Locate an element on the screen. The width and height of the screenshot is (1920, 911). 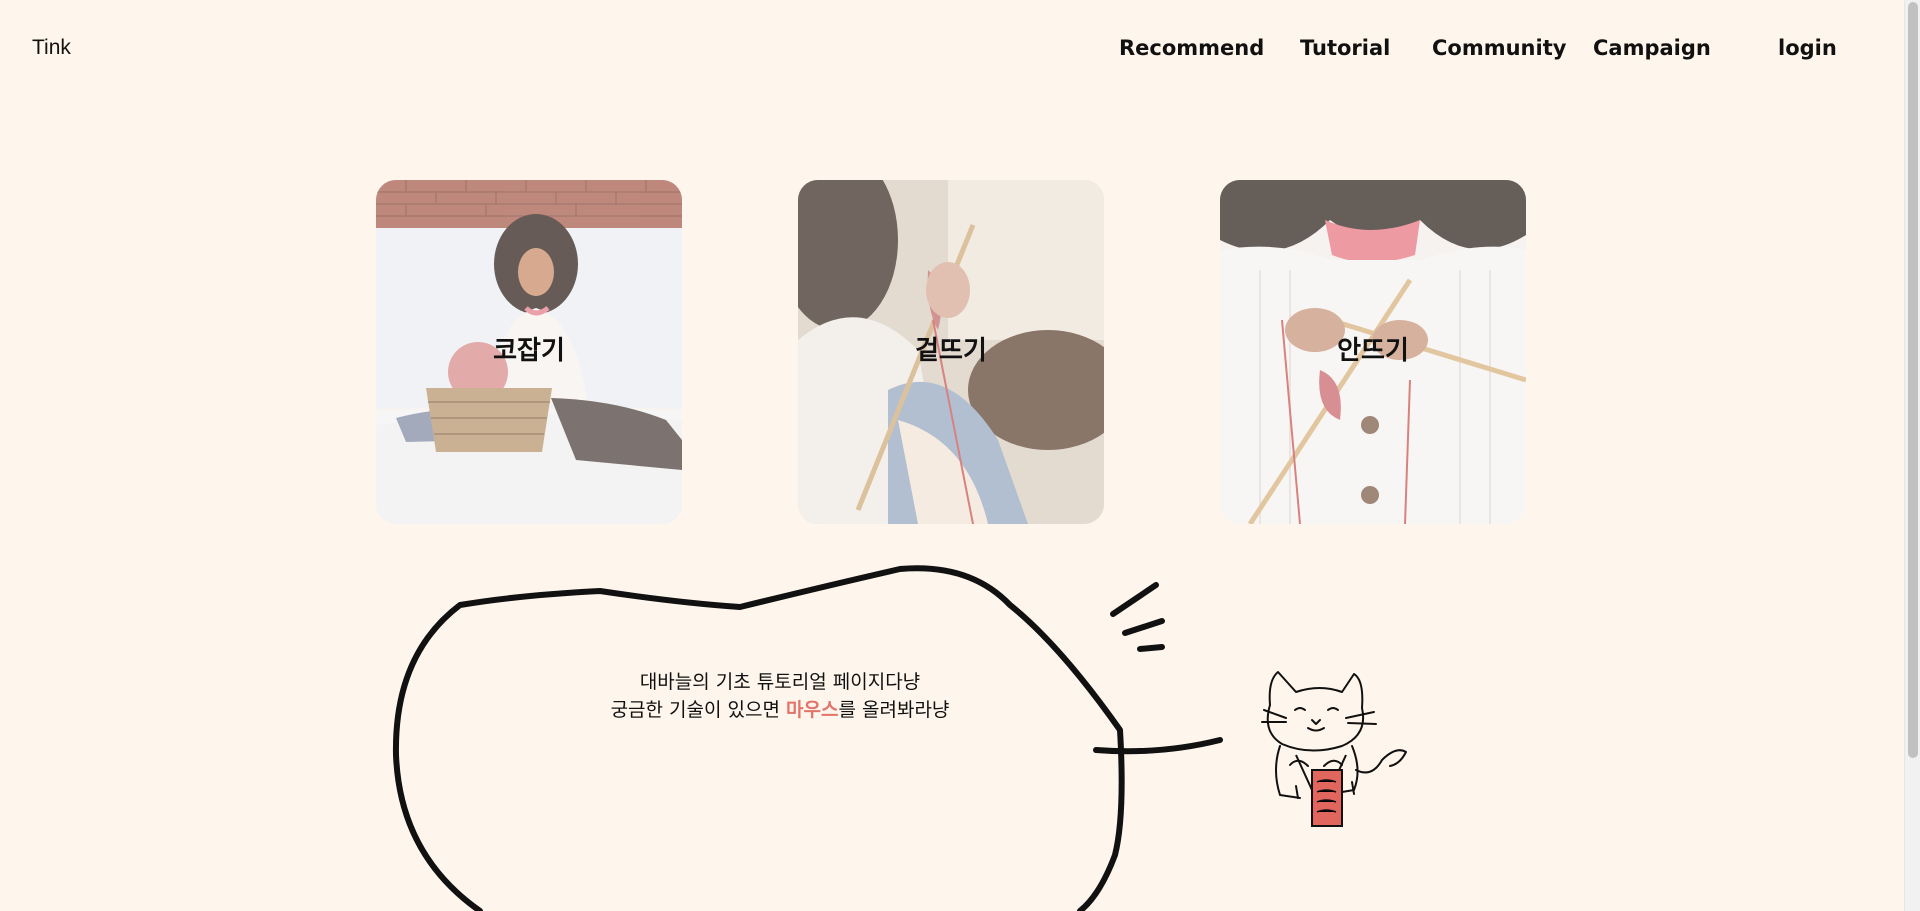
bubble-line-1: 대바늘의 기초 튜토리얼 페이지다냥 is located at coordinates (780, 682).